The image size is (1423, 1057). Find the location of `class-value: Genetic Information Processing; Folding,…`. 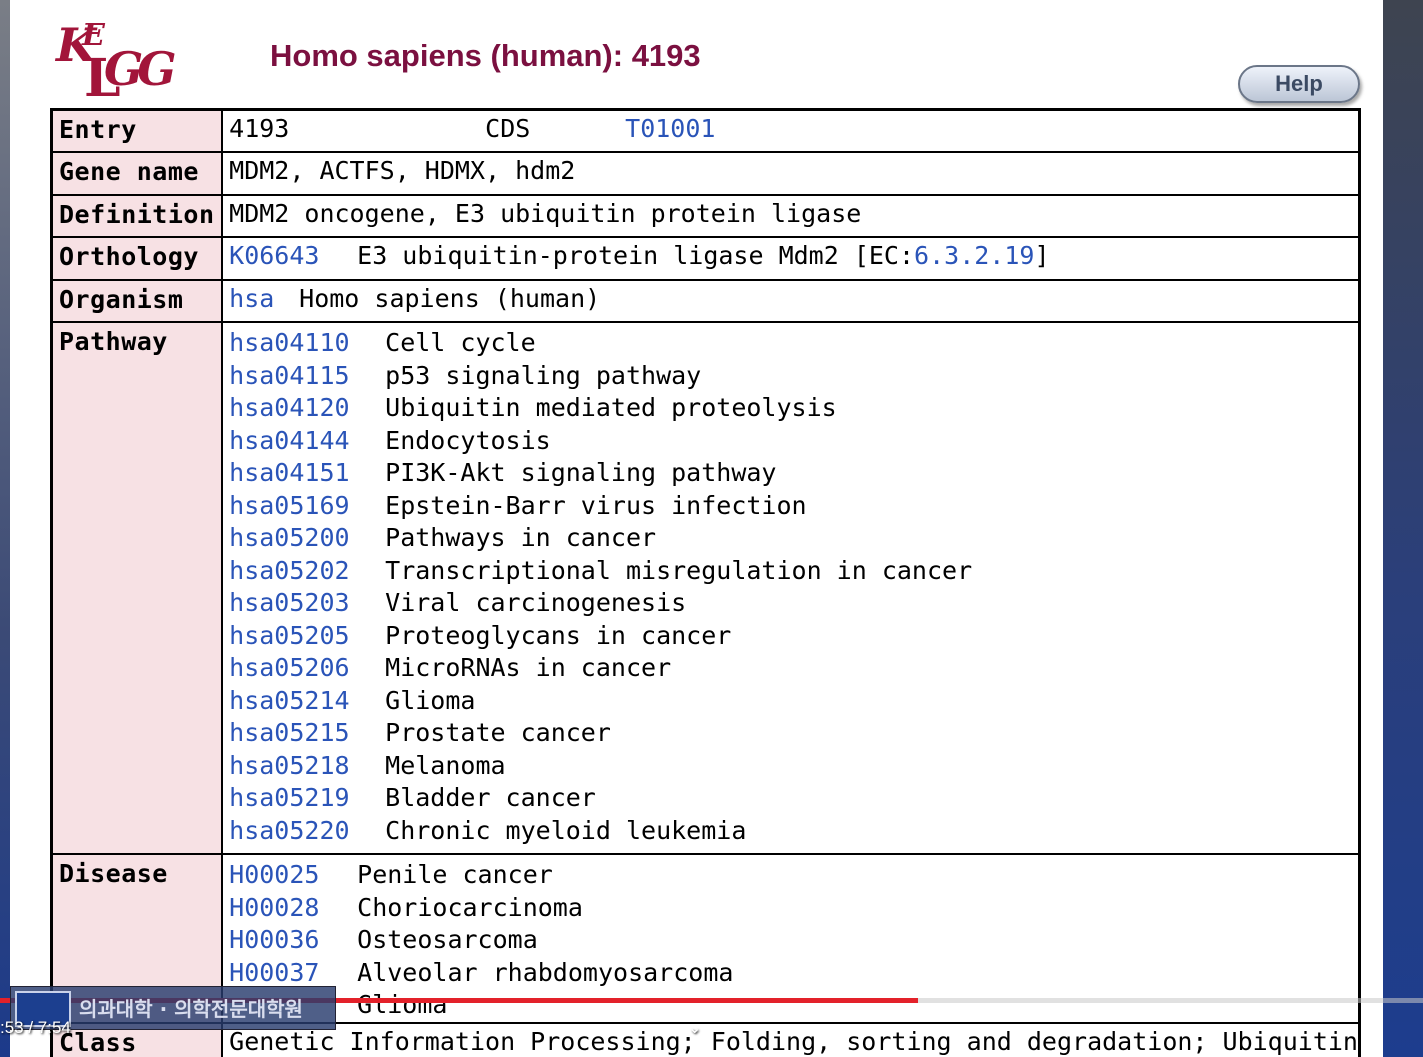

class-value: Genetic Information Processing; Folding,… is located at coordinates (791, 1039).